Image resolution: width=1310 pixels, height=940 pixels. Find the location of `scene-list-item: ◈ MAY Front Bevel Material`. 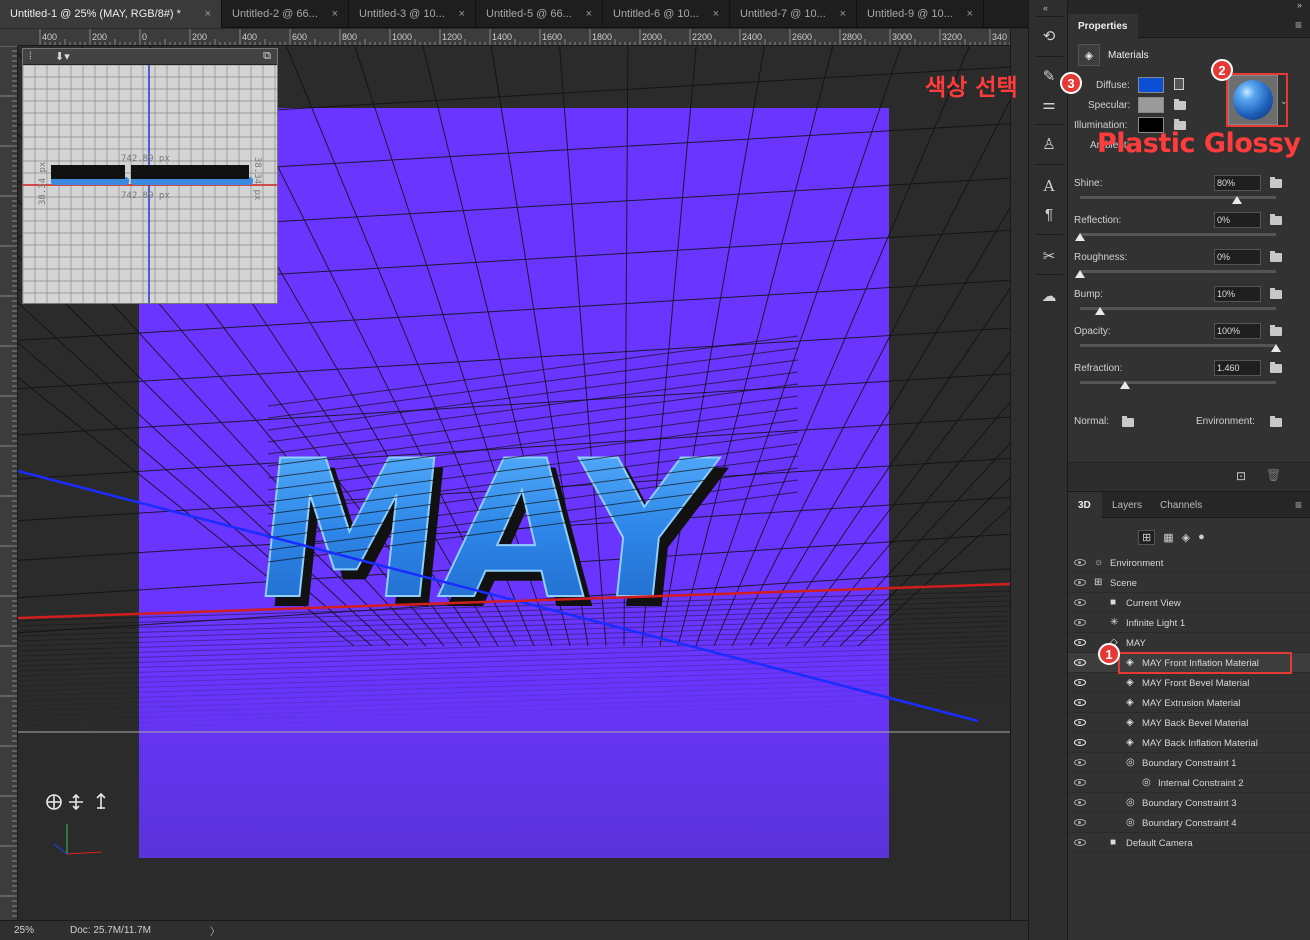

scene-list-item: ◈ MAY Front Bevel Material is located at coordinates (1189, 683).